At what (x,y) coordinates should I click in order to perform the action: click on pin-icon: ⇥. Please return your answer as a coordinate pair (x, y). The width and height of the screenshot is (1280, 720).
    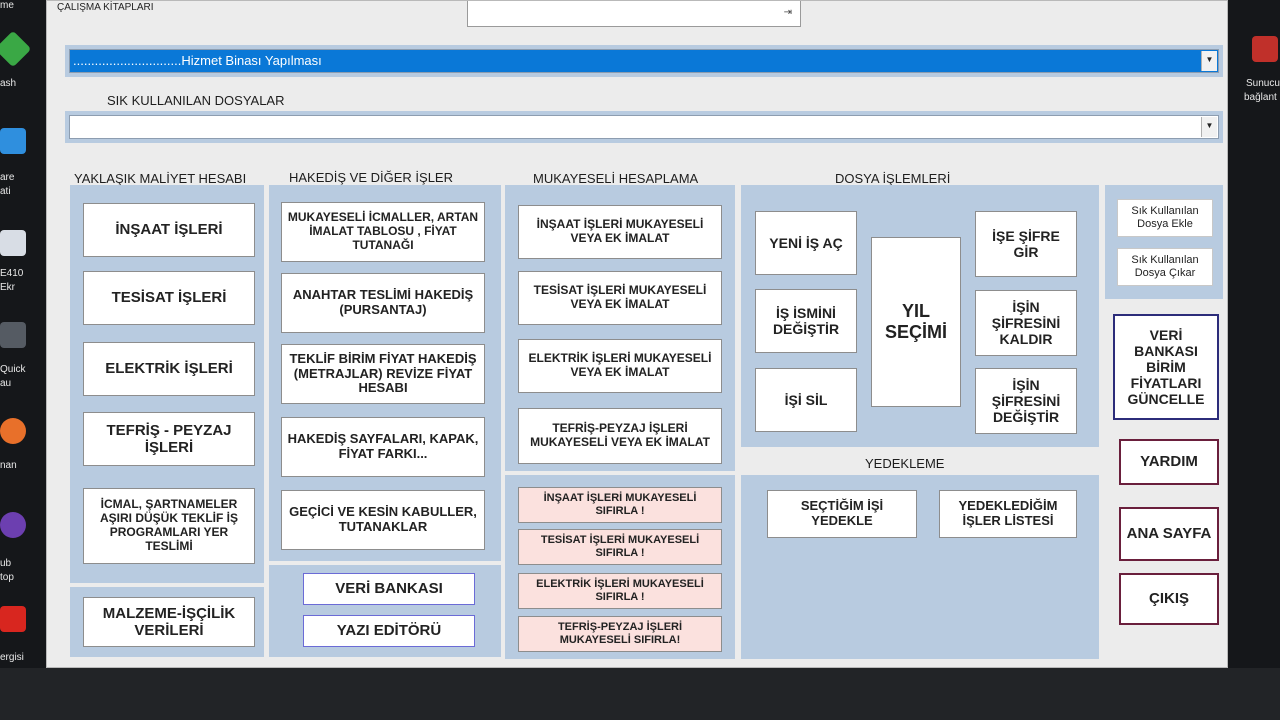
    Looking at the image, I should click on (788, 12).